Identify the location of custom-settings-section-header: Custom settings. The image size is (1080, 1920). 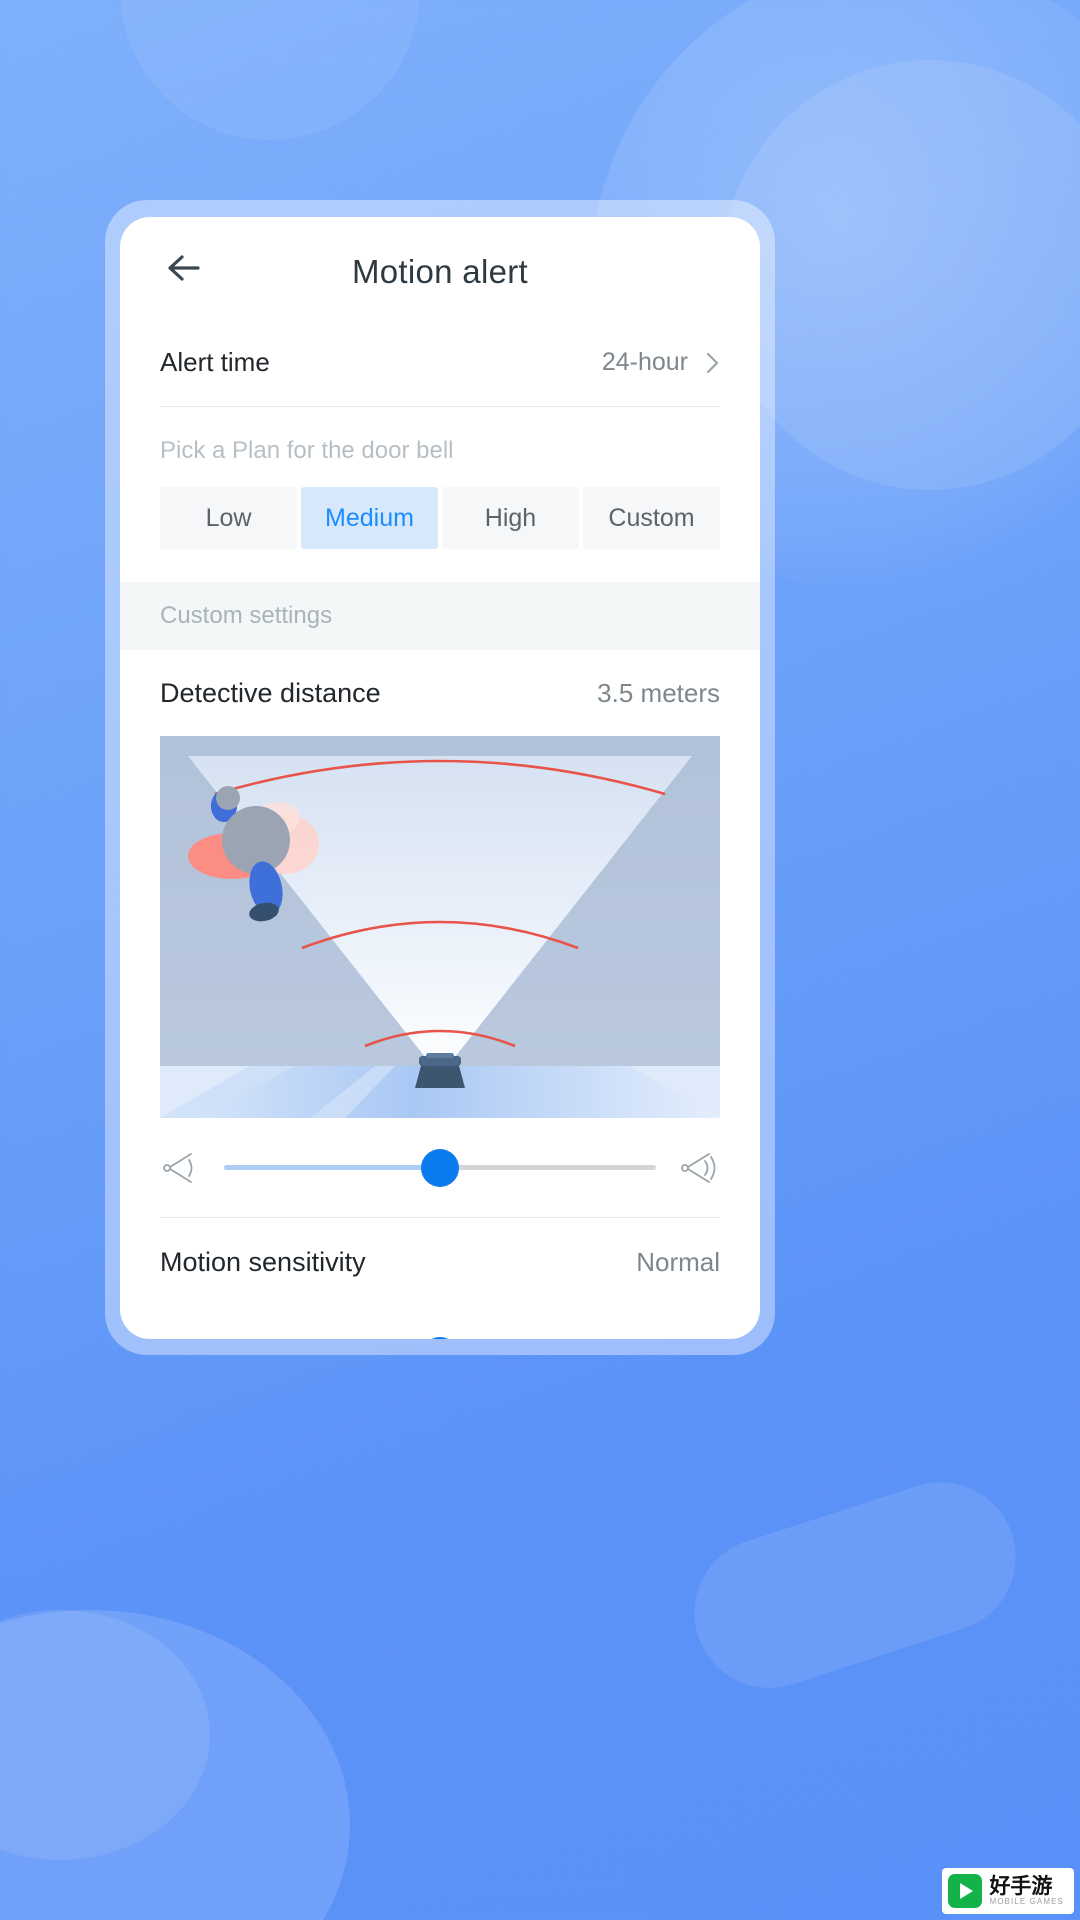
(440, 616).